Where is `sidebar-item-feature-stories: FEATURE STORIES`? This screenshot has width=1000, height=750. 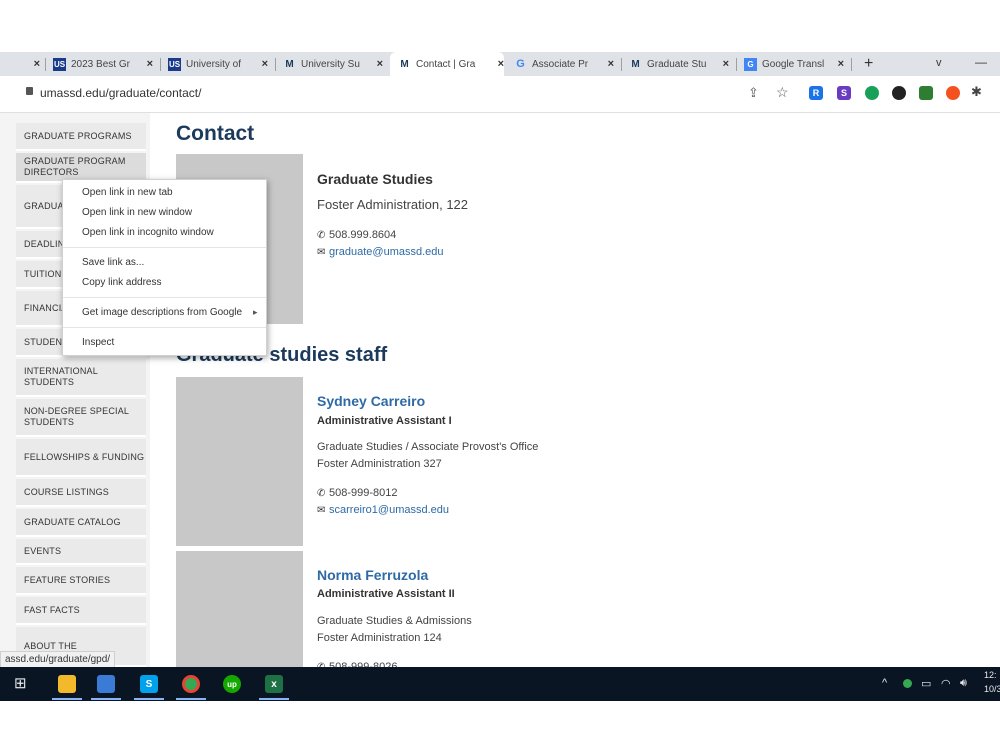 sidebar-item-feature-stories: FEATURE STORIES is located at coordinates (81, 581).